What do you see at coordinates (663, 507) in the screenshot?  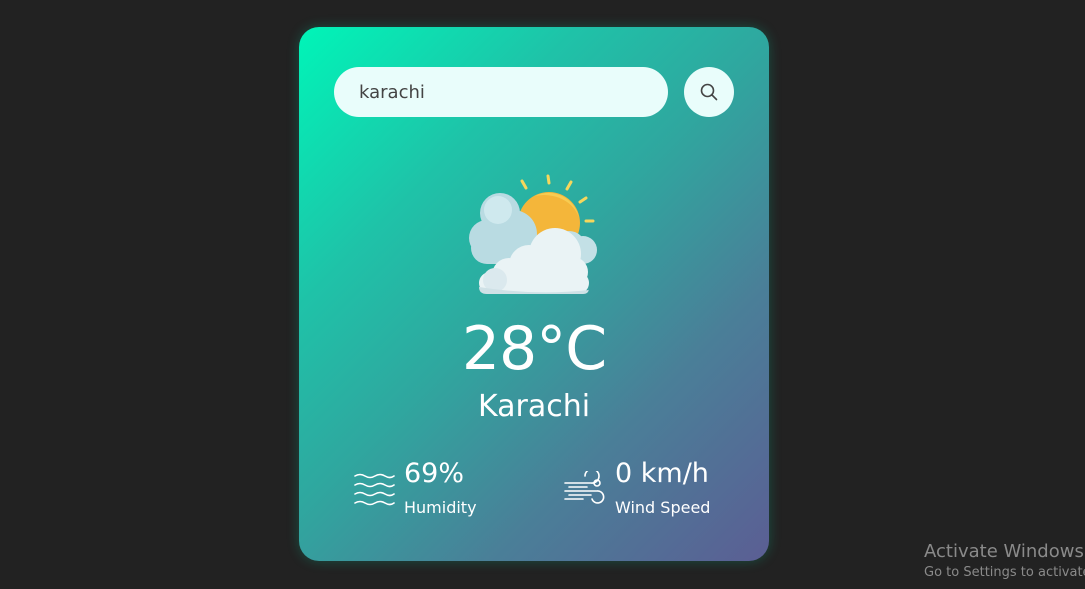 I see `wind-label: Wind Speed` at bounding box center [663, 507].